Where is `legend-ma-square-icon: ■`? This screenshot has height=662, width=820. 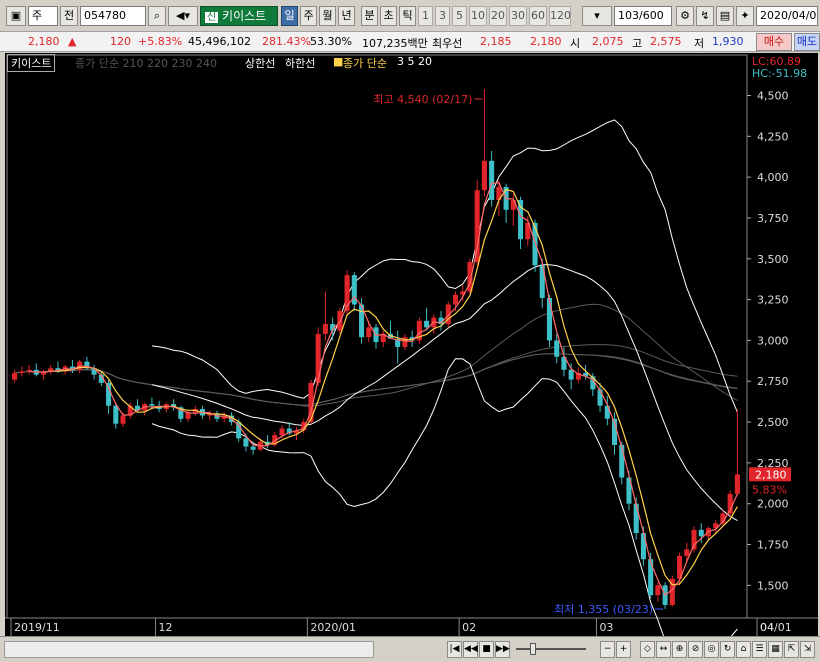
legend-ma-square-icon: ■ is located at coordinates (338, 61).